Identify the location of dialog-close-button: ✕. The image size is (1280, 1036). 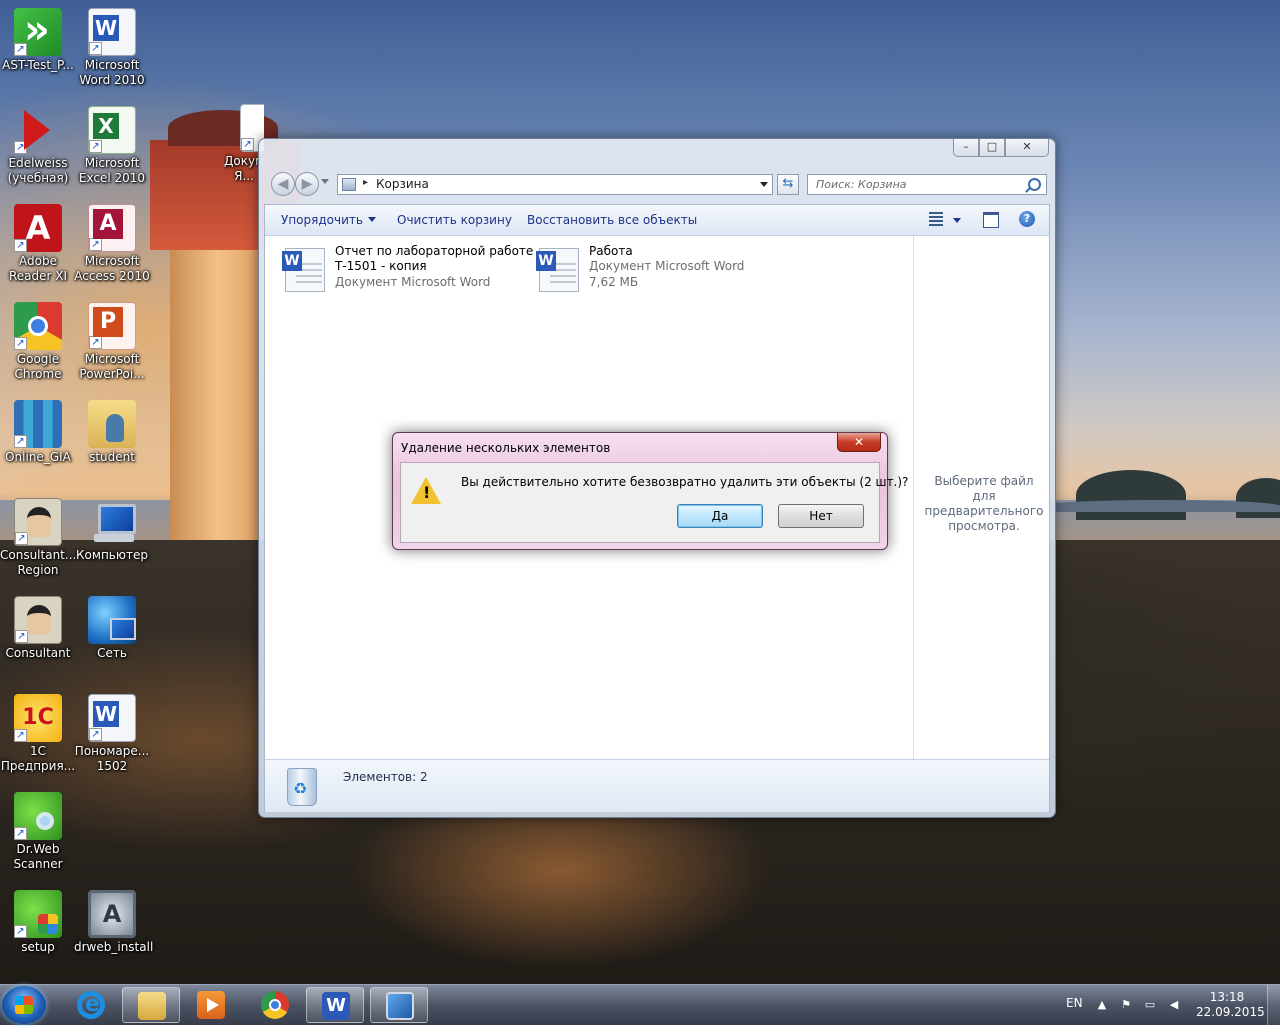
(859, 442).